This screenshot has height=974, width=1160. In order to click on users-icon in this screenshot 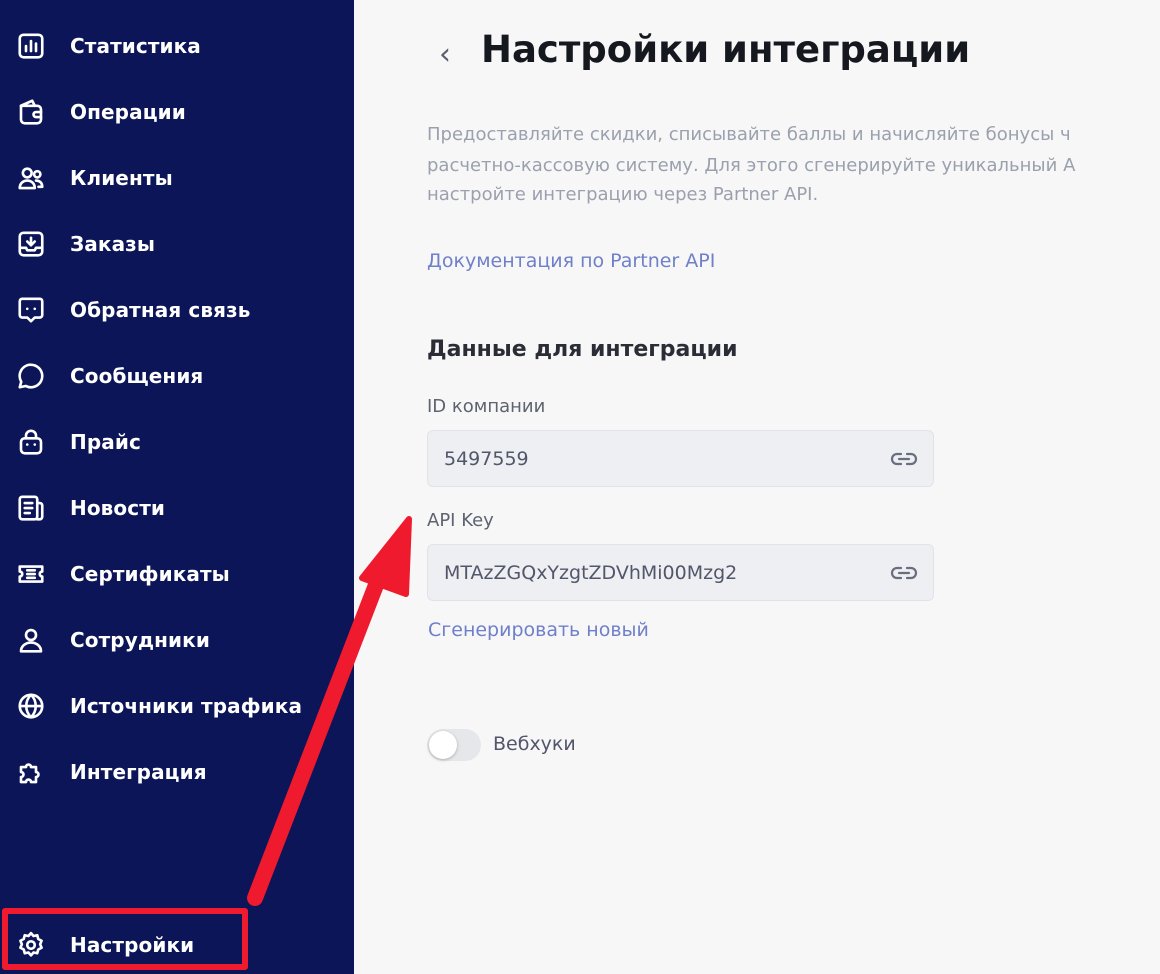, I will do `click(31, 178)`.